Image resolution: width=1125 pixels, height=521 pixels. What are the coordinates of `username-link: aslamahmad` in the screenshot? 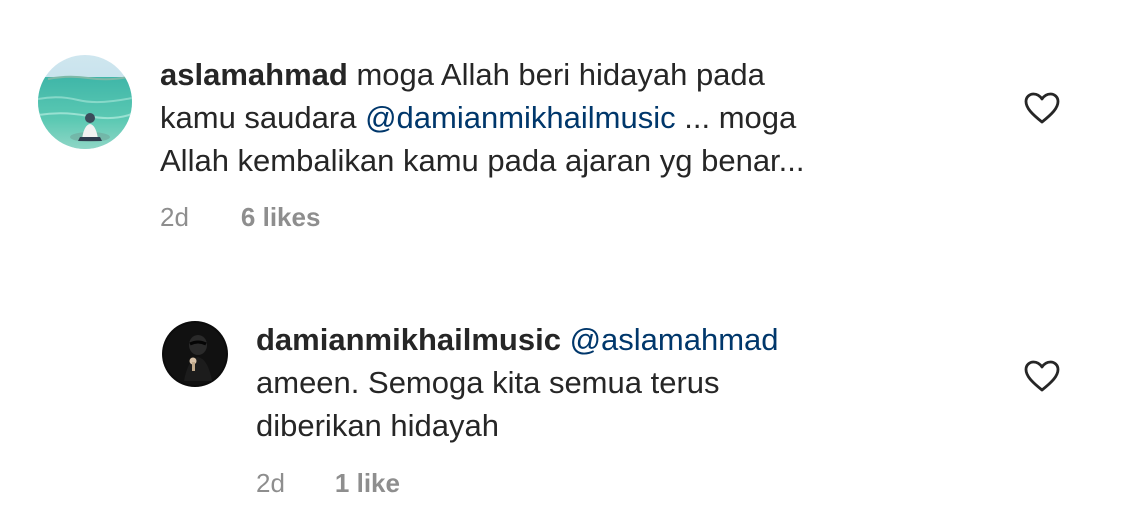 It's located at (254, 74).